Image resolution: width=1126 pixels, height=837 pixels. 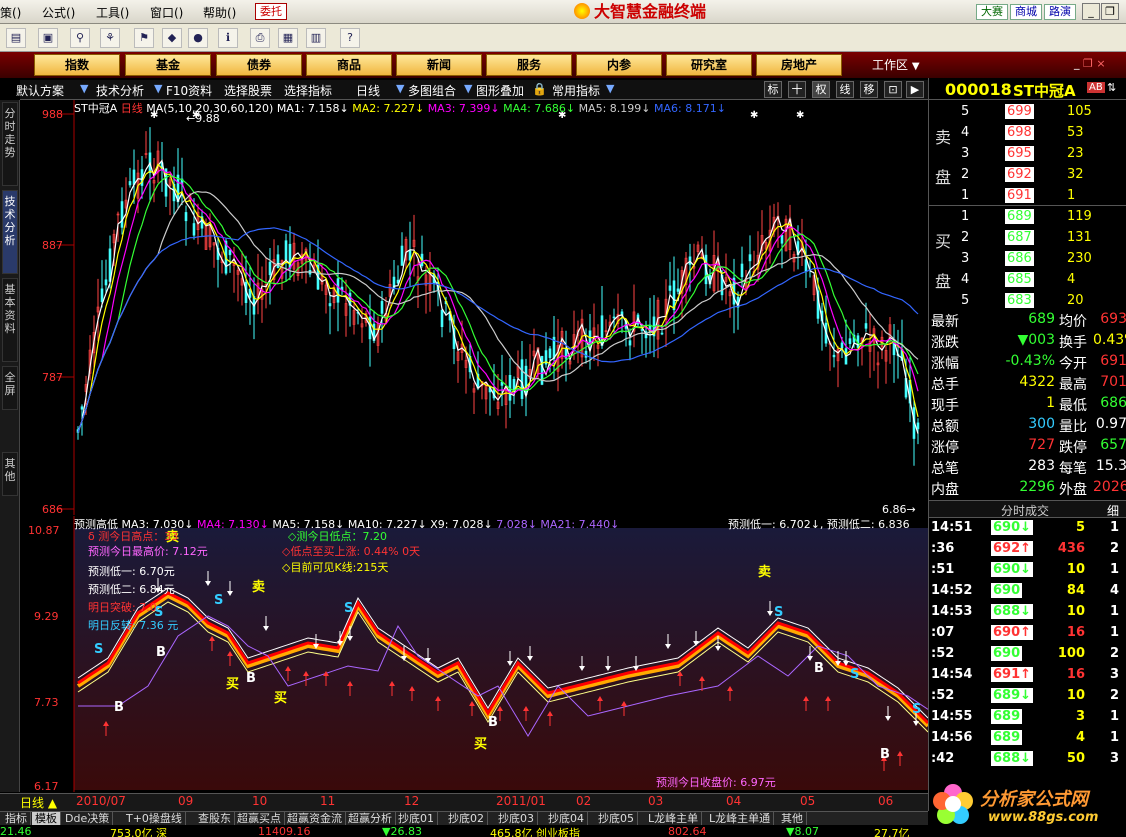 I want to click on view-btn-move: 移, so click(x=869, y=89).